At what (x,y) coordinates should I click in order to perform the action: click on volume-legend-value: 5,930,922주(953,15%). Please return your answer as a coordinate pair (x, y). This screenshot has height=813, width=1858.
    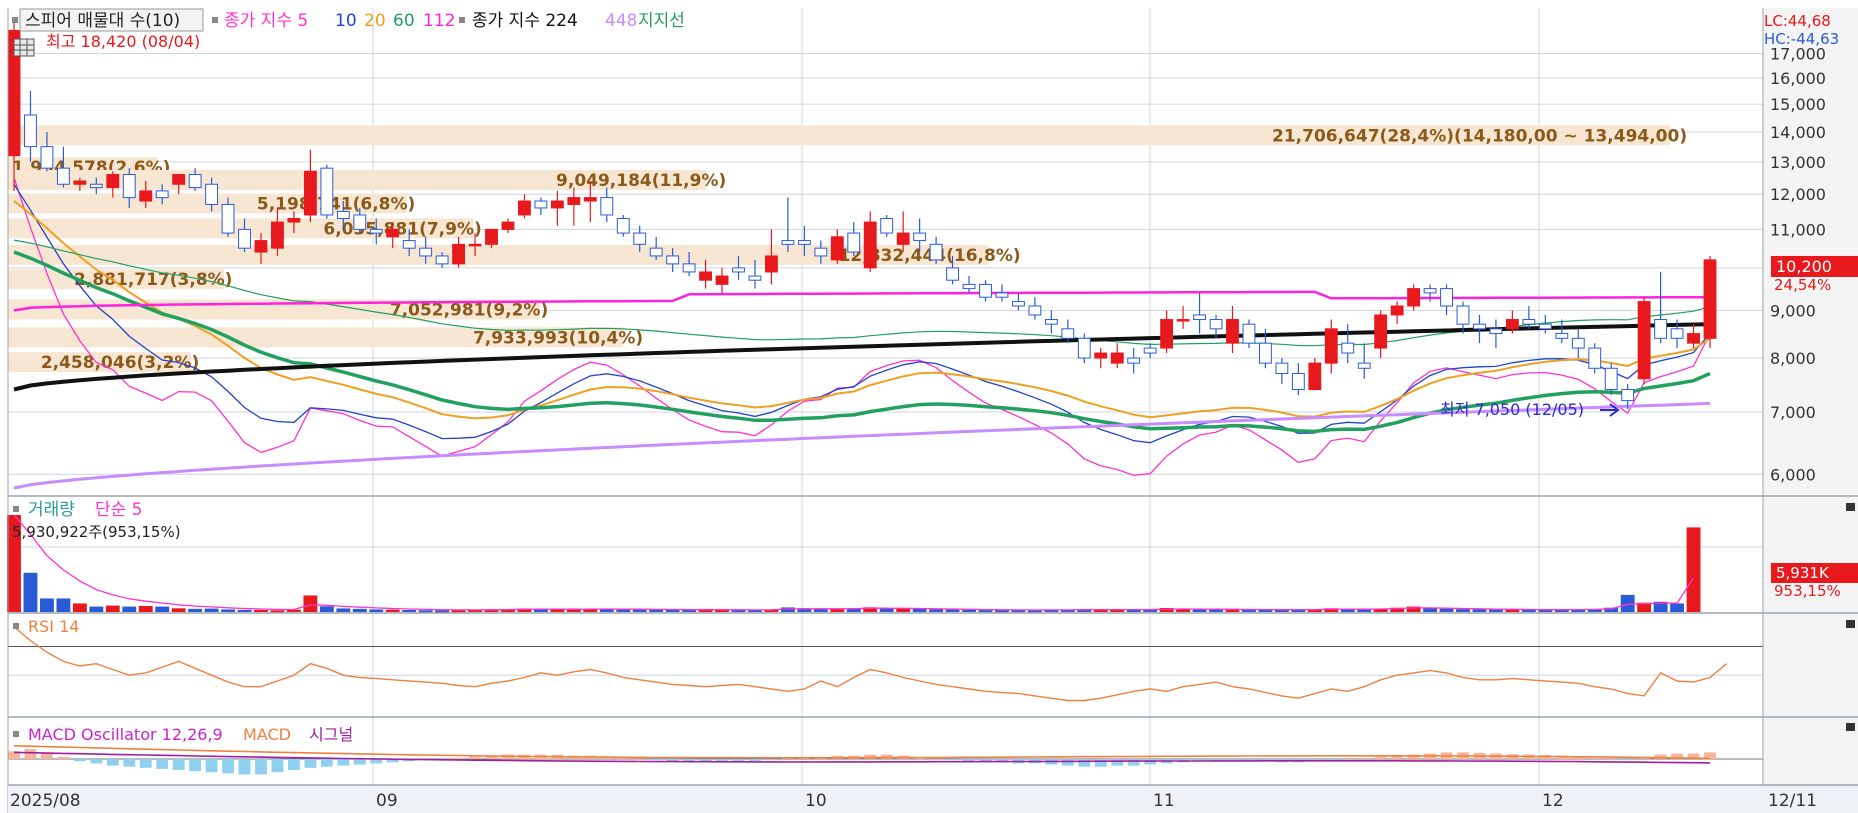
    Looking at the image, I should click on (96, 532).